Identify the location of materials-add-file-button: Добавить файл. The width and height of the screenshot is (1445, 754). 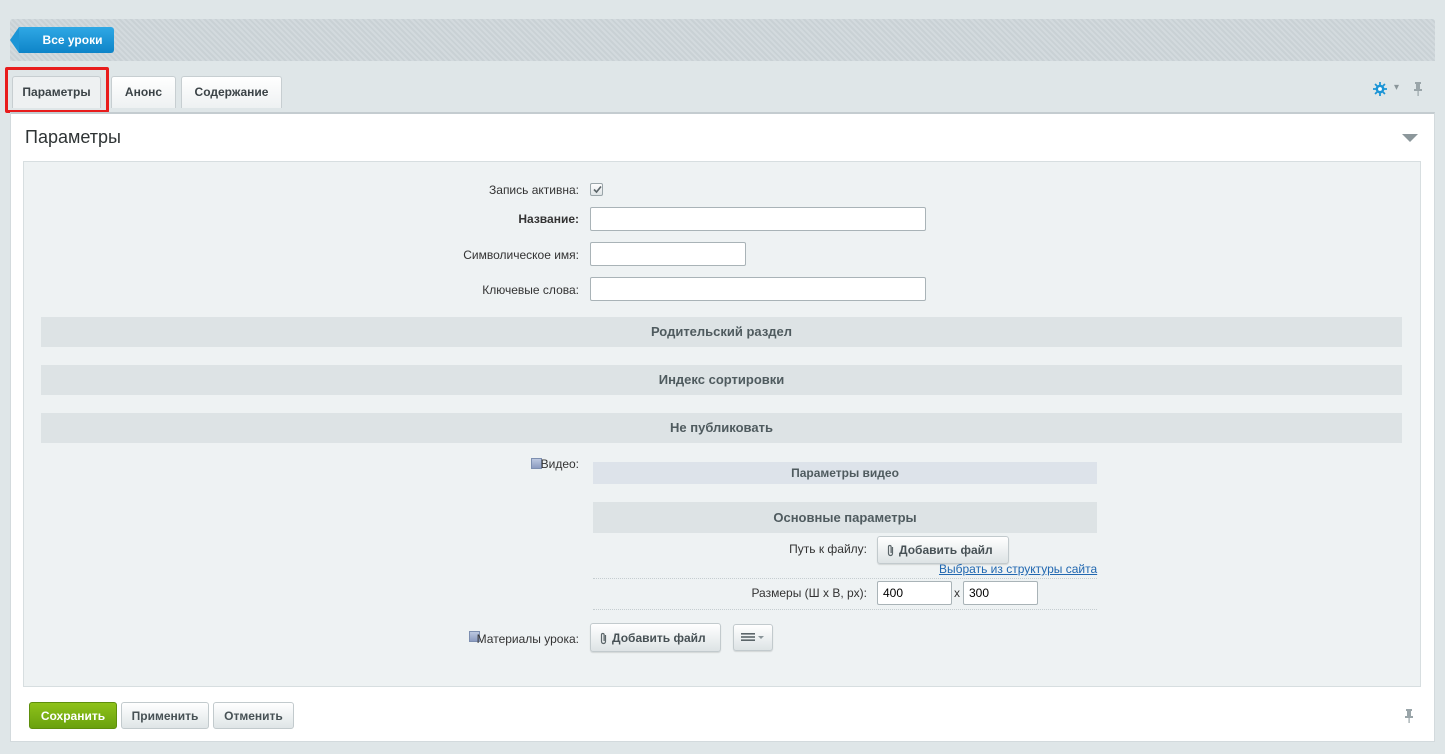
(655, 637).